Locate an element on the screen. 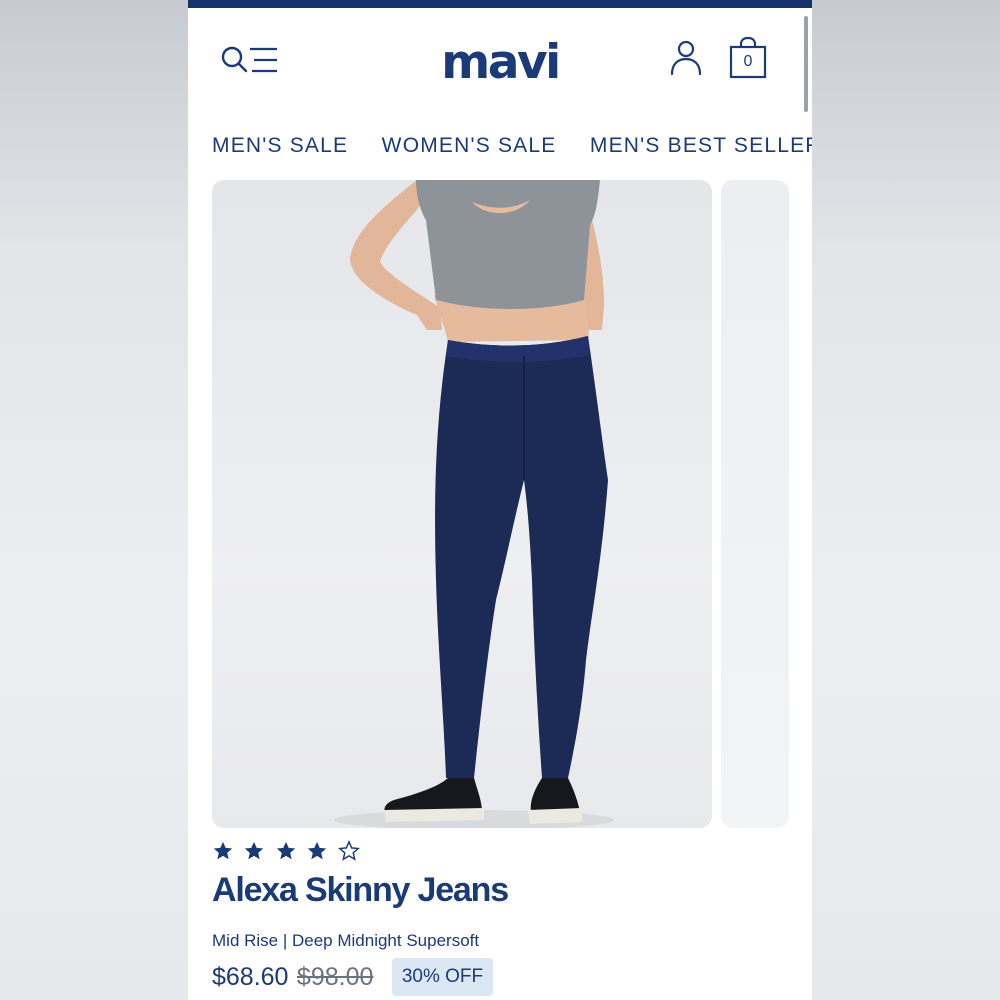 The image size is (1000, 1000). site-header: mavi 0 is located at coordinates (500, 63).